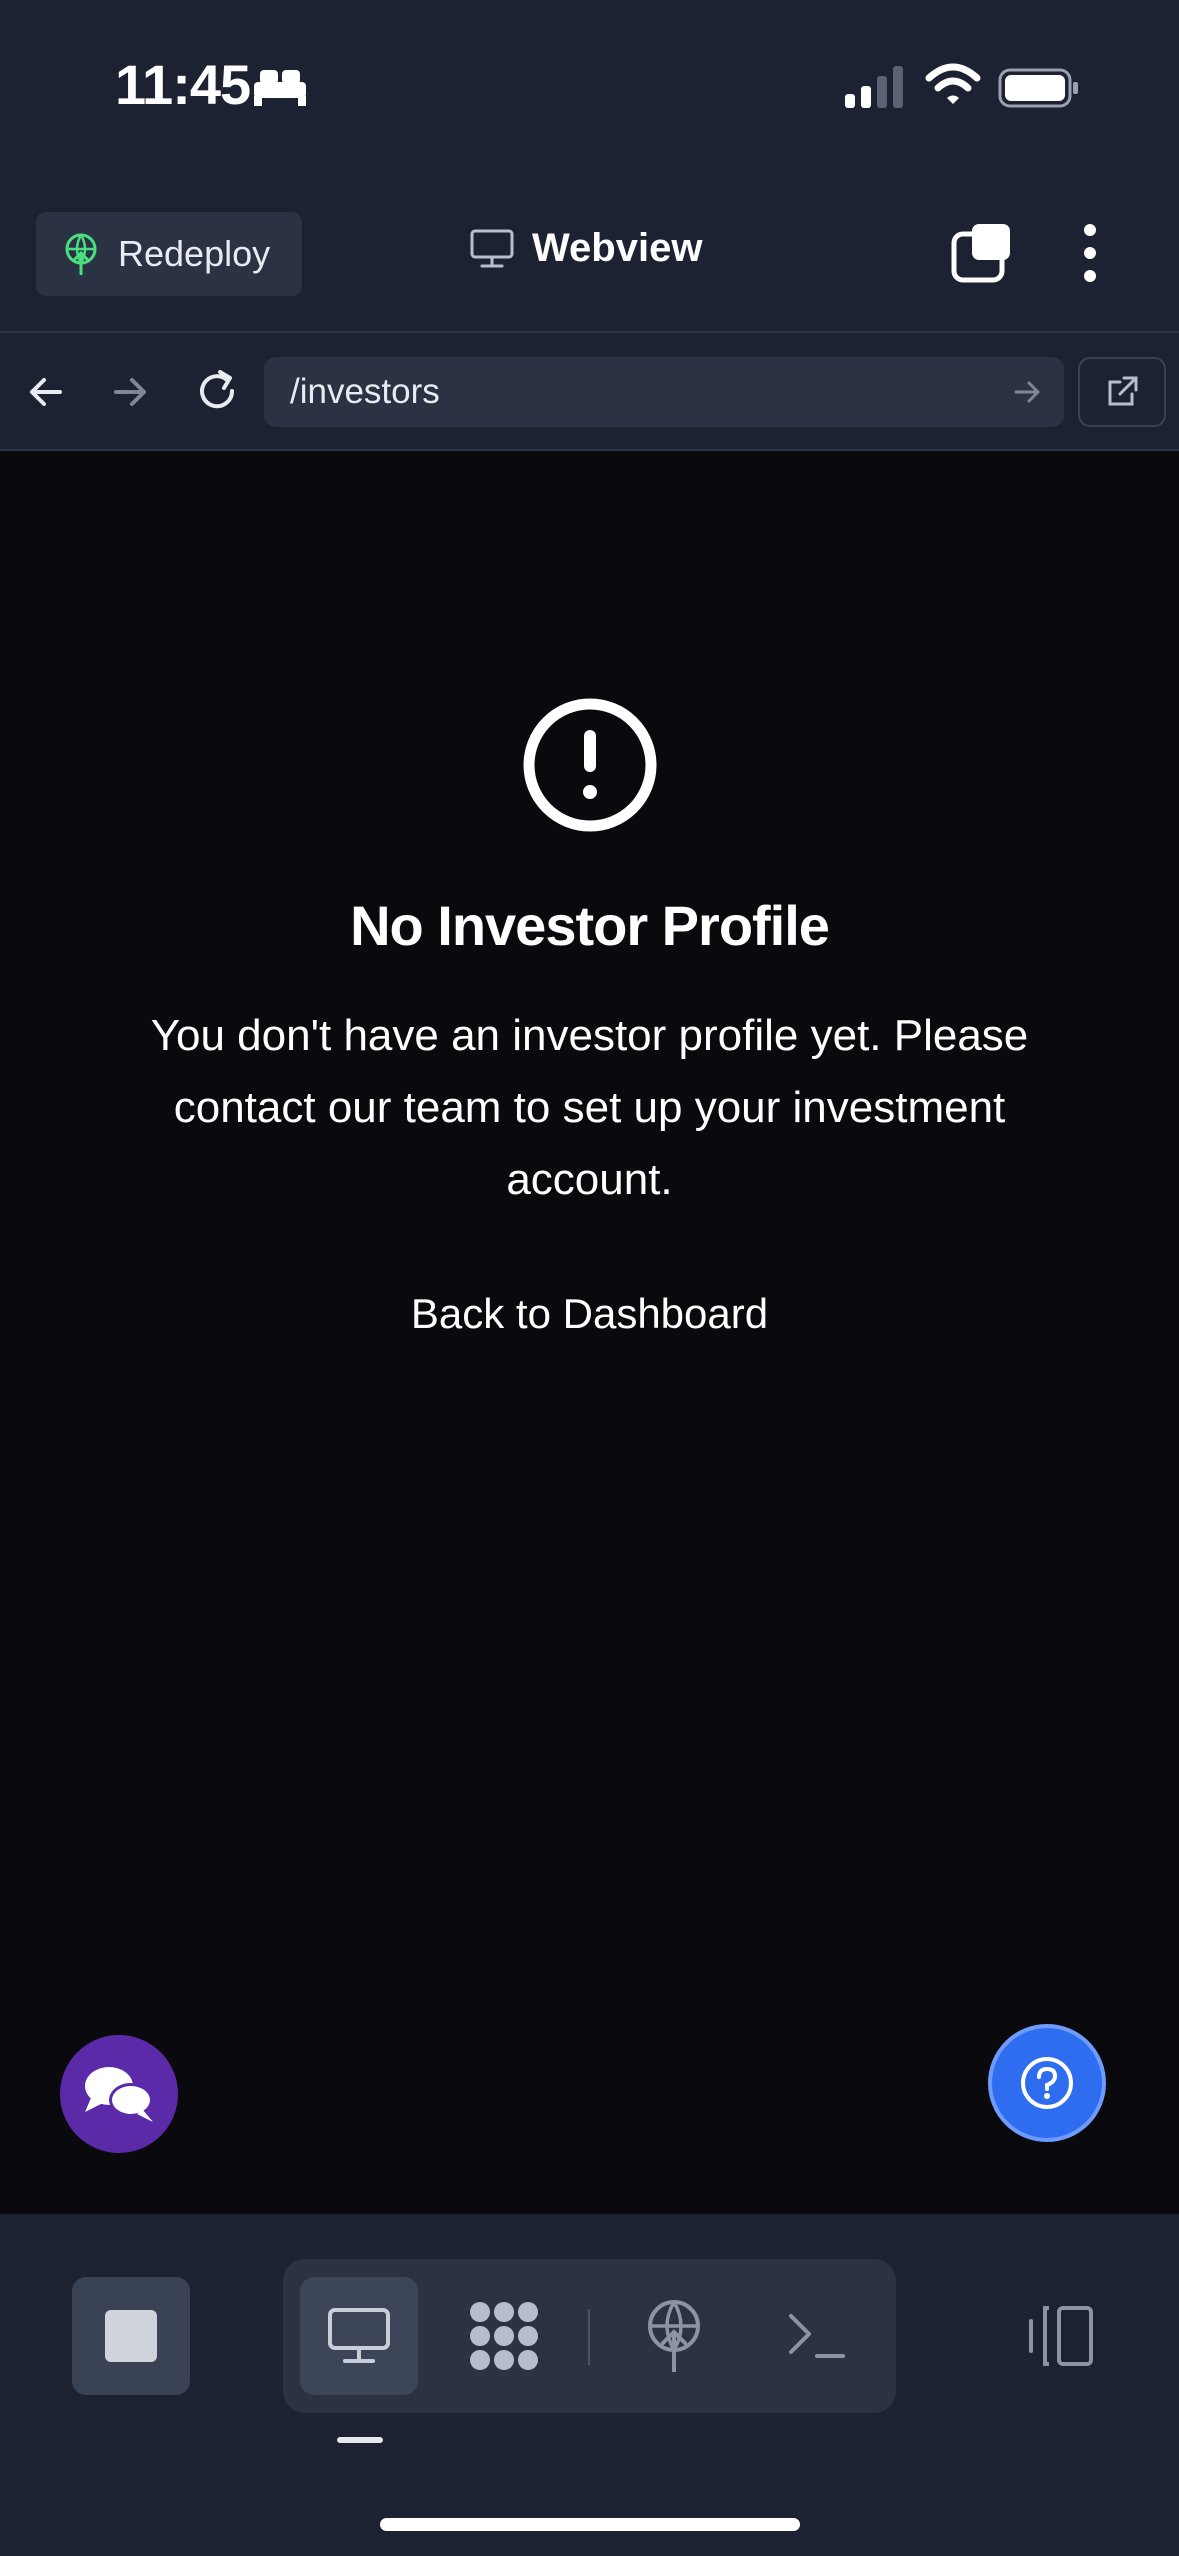 This screenshot has width=1179, height=2556. I want to click on windows-button, so click(981, 255).